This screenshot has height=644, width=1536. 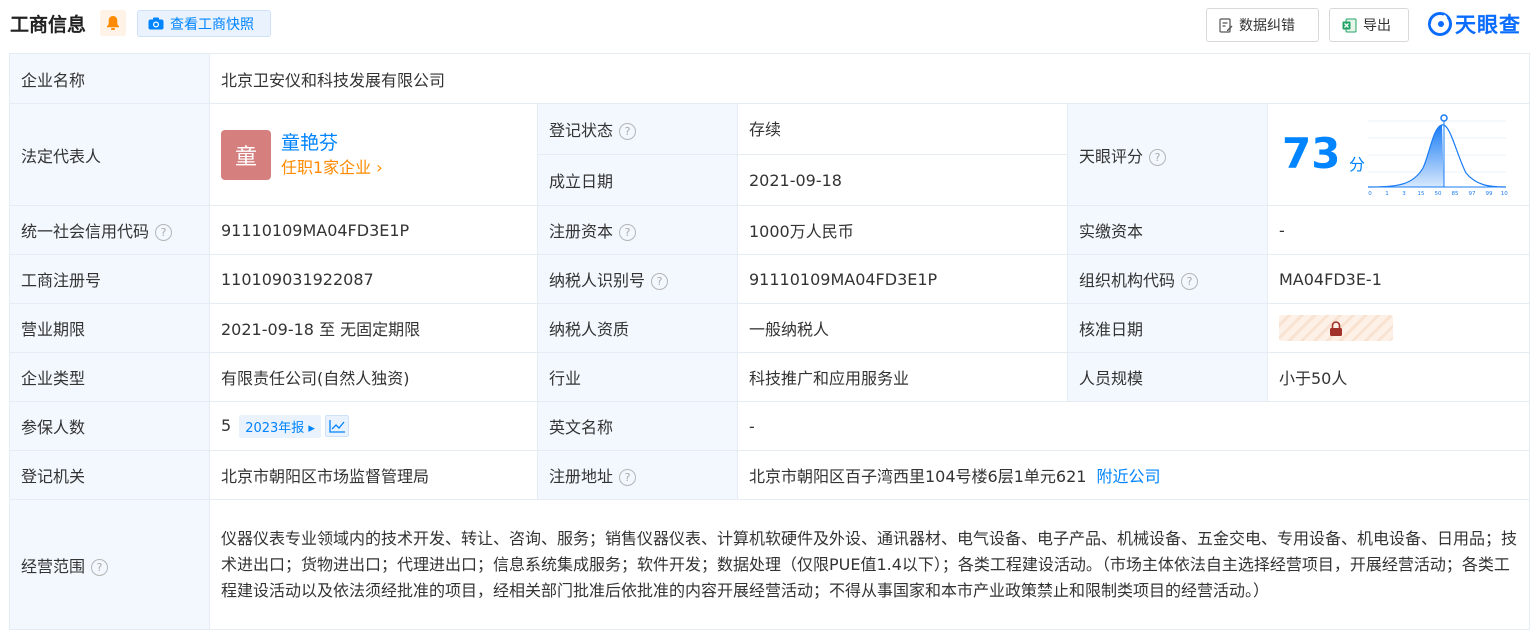 I want to click on industry-label: 行业, so click(x=637, y=377).